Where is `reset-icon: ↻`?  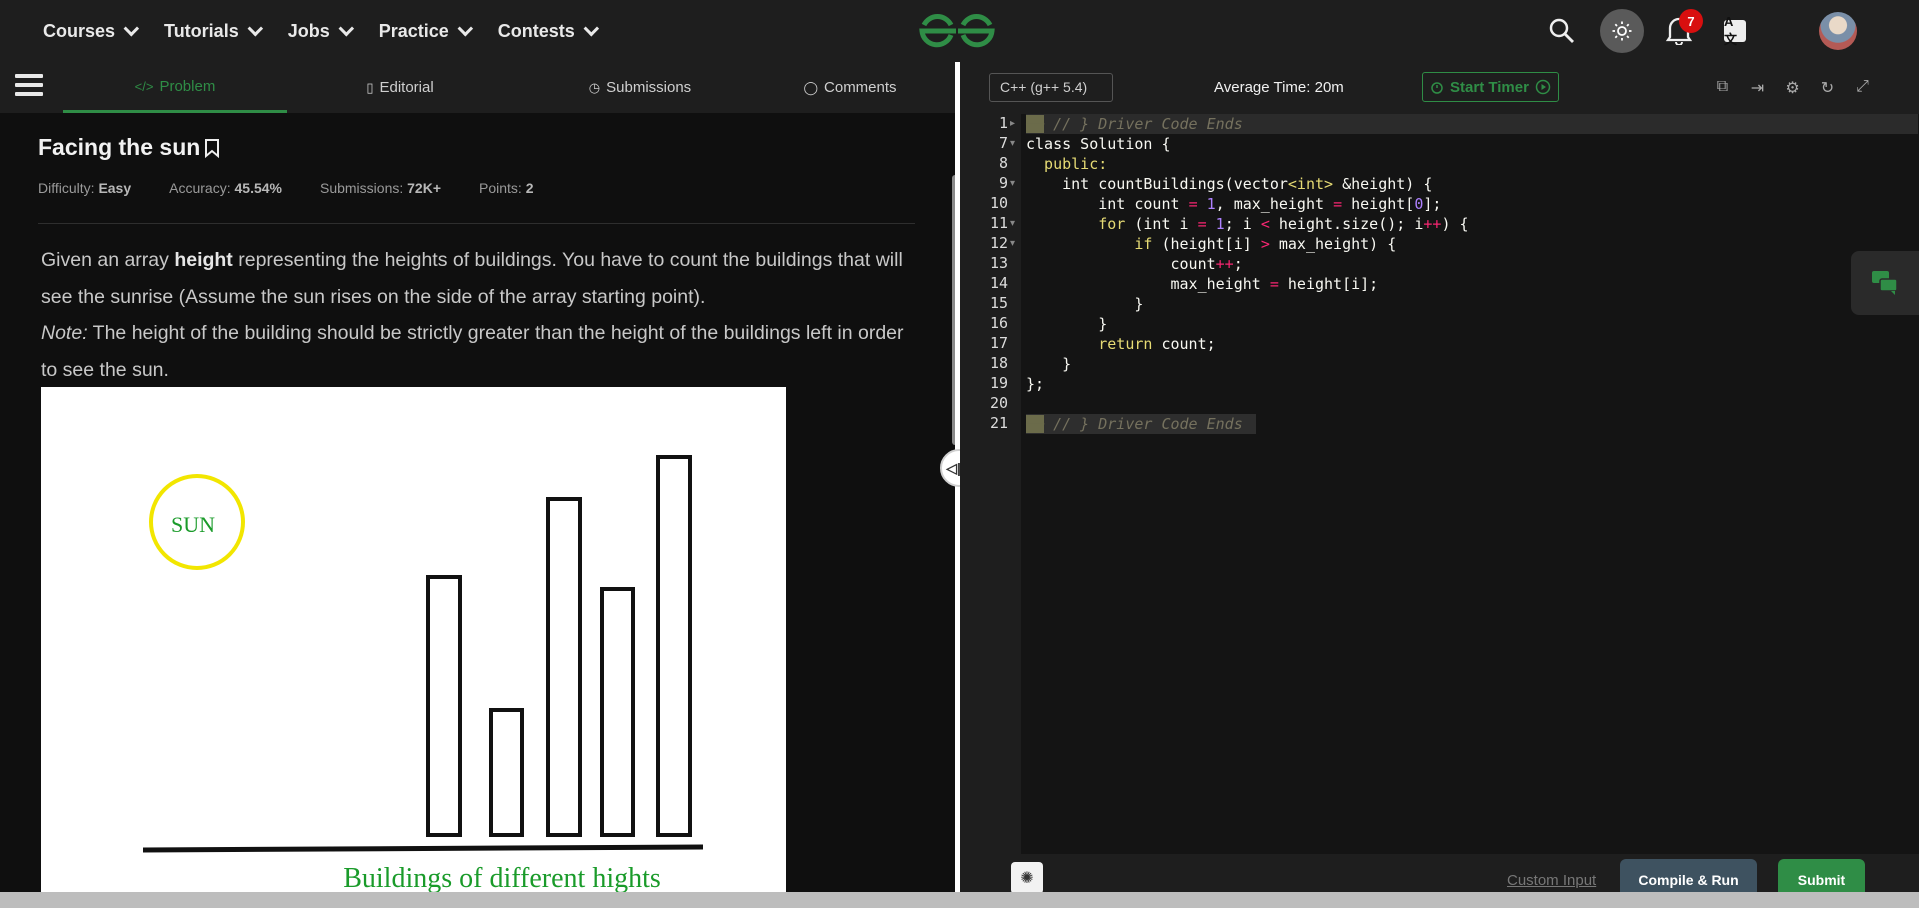 reset-icon: ↻ is located at coordinates (1827, 88).